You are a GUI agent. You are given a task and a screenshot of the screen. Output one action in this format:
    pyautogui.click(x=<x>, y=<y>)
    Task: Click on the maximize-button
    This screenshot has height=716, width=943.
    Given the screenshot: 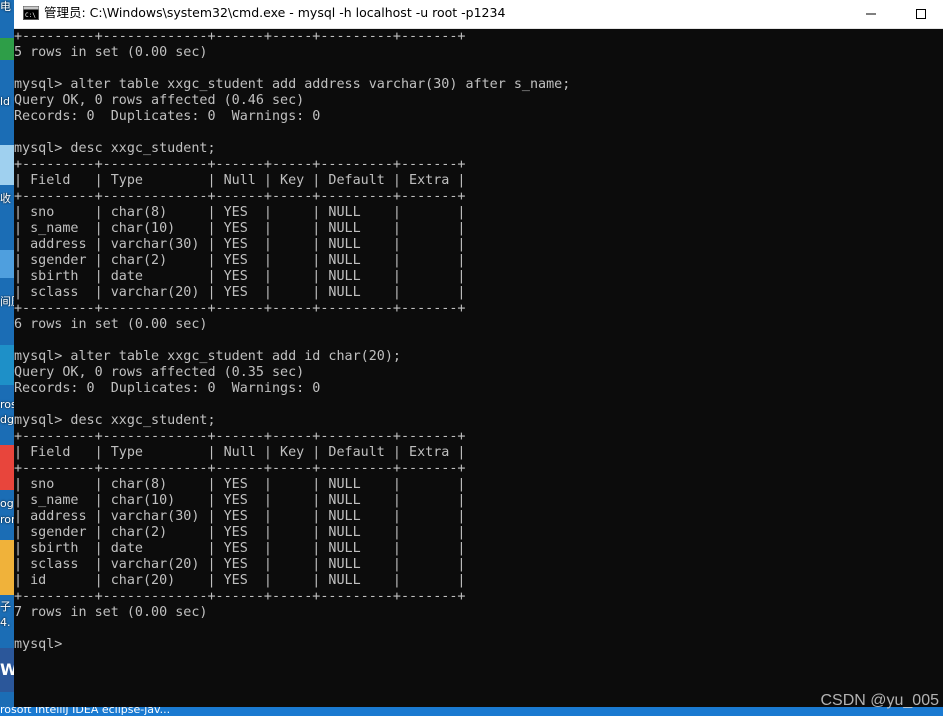 What is the action you would take?
    pyautogui.click(x=921, y=14)
    